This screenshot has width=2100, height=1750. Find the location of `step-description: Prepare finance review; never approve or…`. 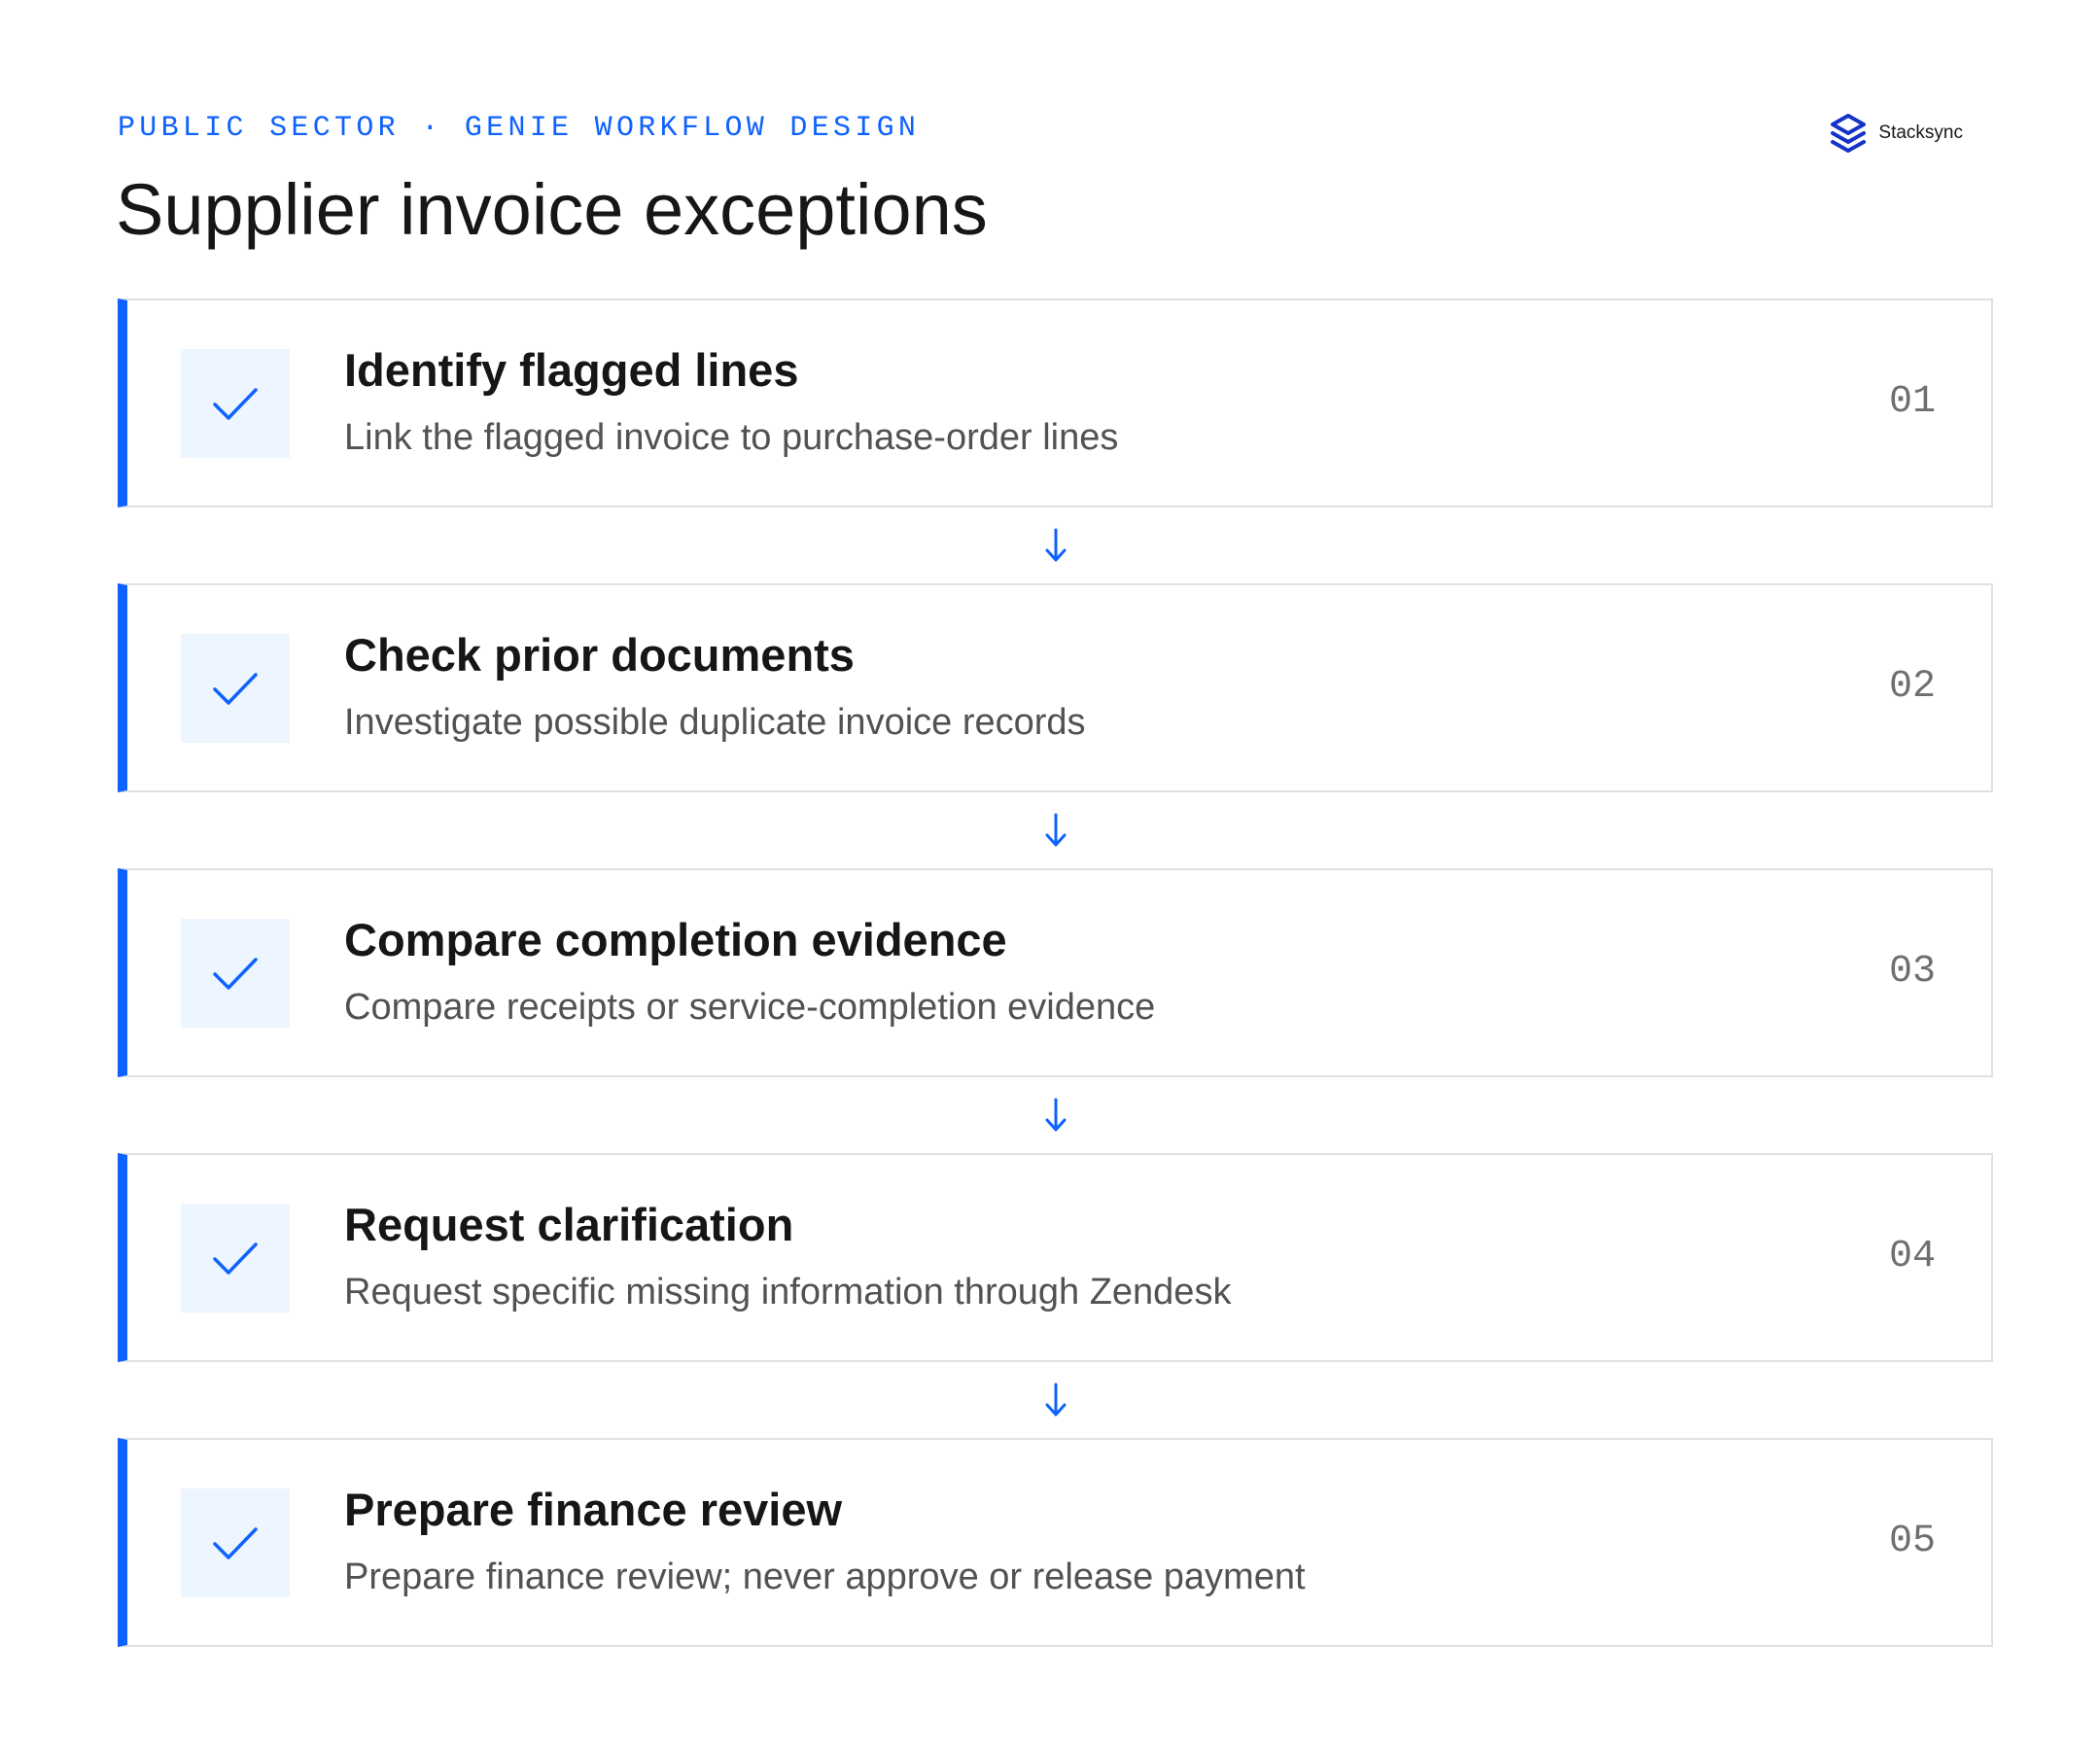

step-description: Prepare finance review; never approve or… is located at coordinates (825, 1577).